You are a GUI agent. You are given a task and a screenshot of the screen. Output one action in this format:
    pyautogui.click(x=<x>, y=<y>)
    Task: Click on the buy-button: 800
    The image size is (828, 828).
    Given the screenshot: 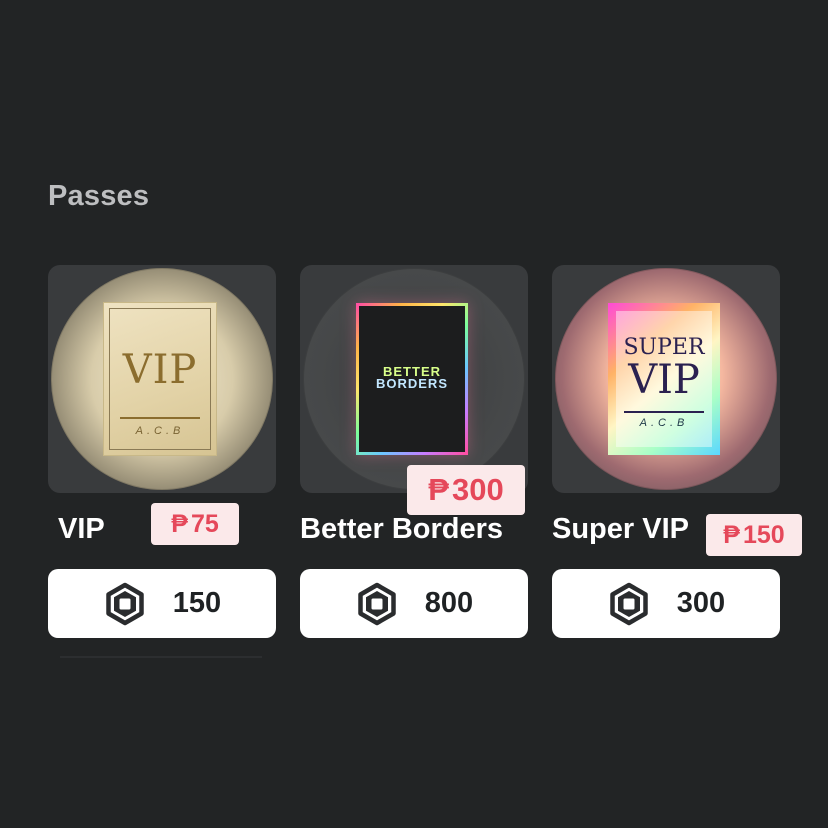 What is the action you would take?
    pyautogui.click(x=414, y=603)
    